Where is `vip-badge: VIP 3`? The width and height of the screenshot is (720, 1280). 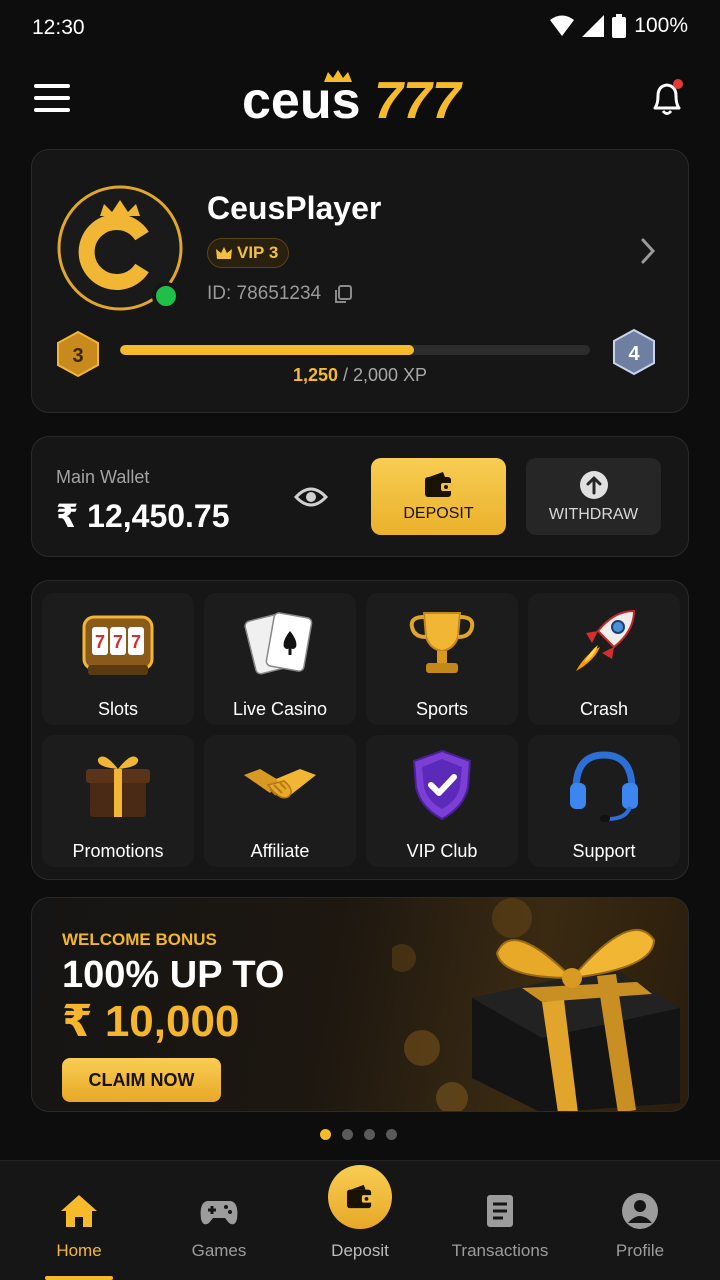 vip-badge: VIP 3 is located at coordinates (248, 253).